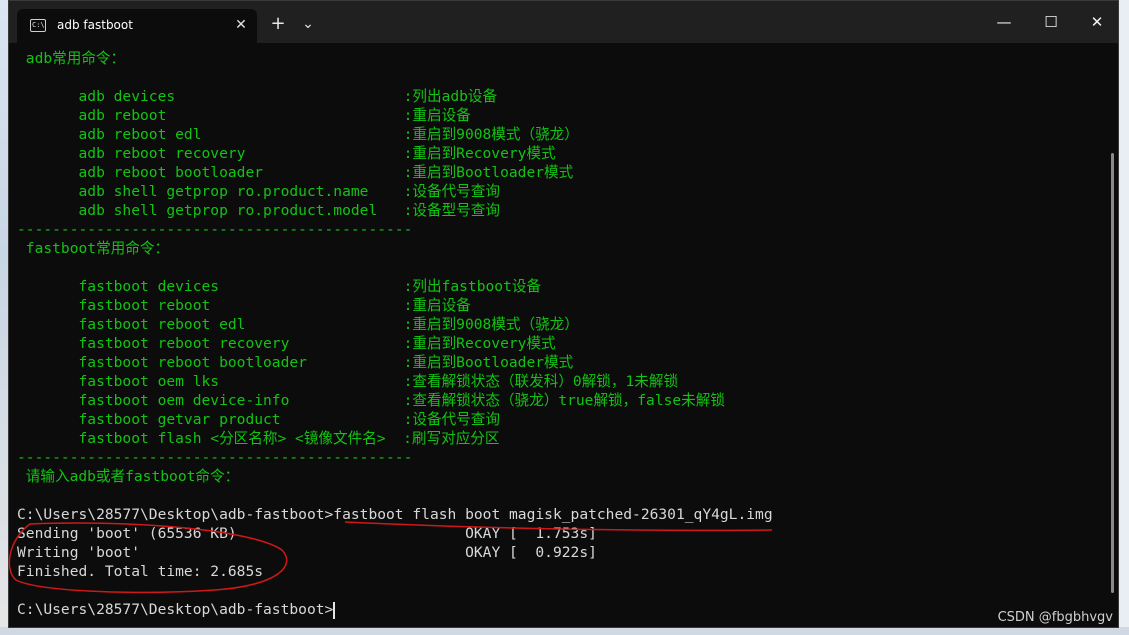 The height and width of the screenshot is (635, 1129). Describe the element at coordinates (128, 476) in the screenshot. I see `prompt-message: 请输入adb或者fastboot命令：` at that location.